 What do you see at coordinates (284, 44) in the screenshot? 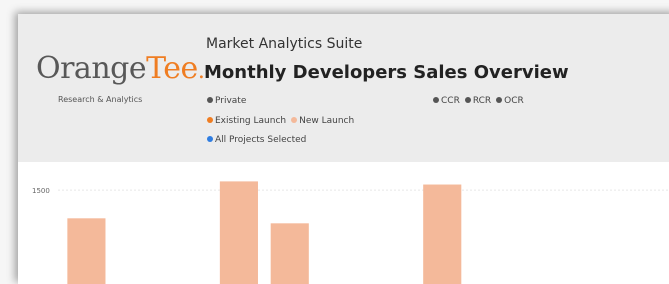
I see `suite-name: Market Analytics Suite` at bounding box center [284, 44].